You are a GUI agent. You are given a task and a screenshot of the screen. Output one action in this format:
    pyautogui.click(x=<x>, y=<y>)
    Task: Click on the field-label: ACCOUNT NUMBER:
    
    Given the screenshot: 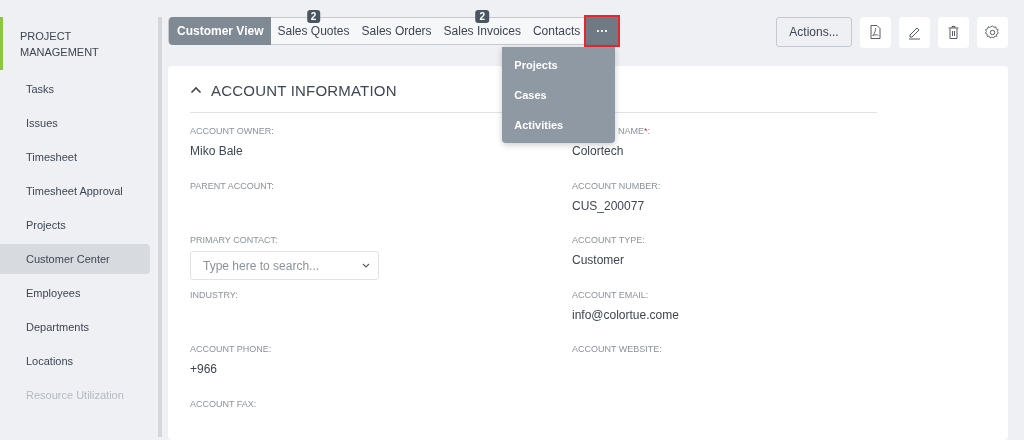 What is the action you would take?
    pyautogui.click(x=617, y=185)
    